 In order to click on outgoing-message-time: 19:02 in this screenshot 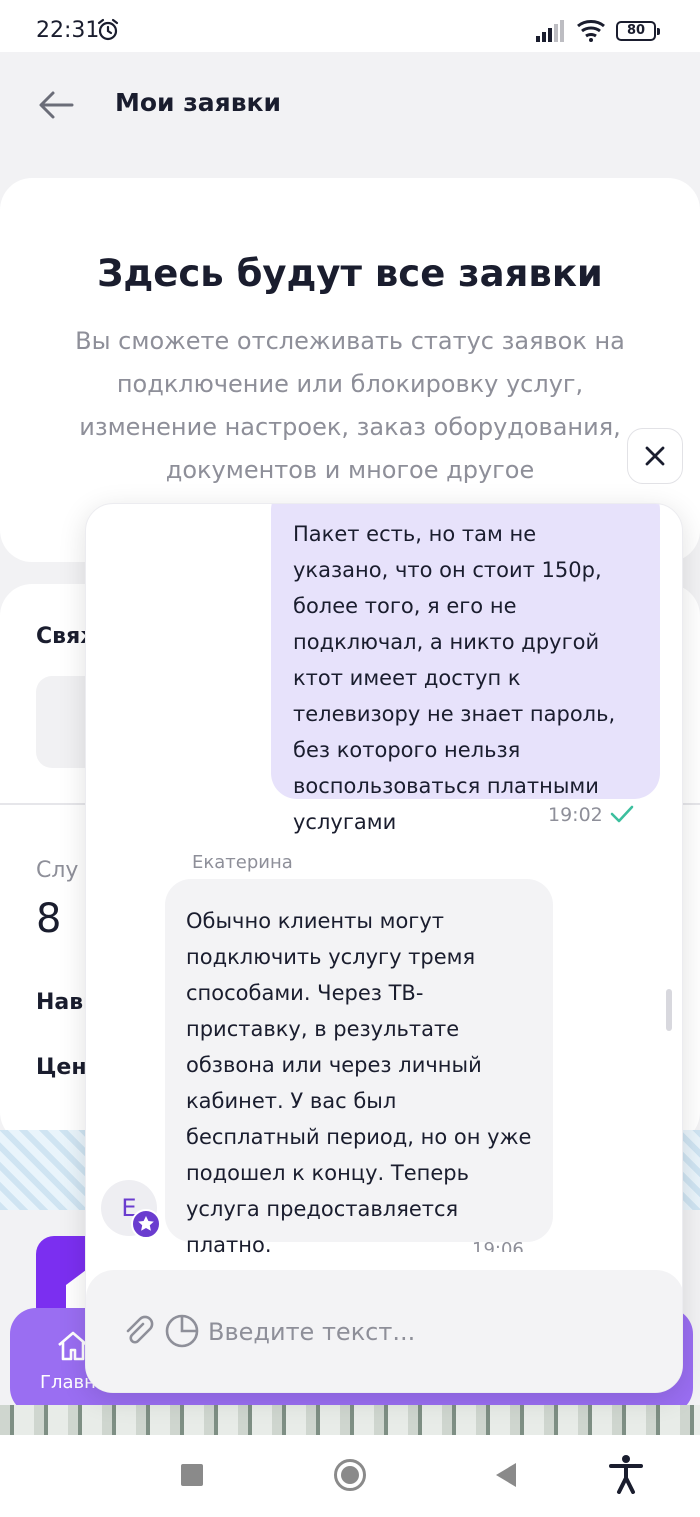, I will do `click(575, 815)`.